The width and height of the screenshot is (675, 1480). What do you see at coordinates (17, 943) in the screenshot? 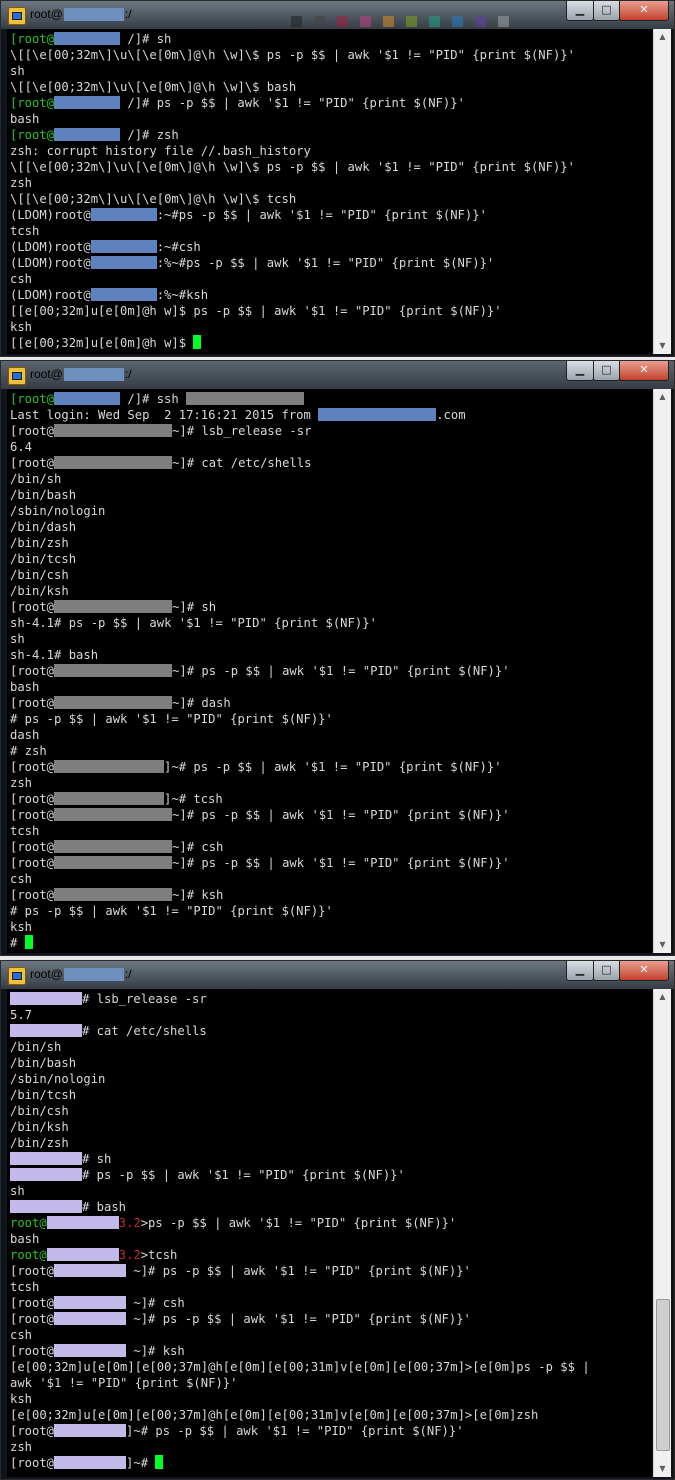
I see `terminal-text: #` at bounding box center [17, 943].